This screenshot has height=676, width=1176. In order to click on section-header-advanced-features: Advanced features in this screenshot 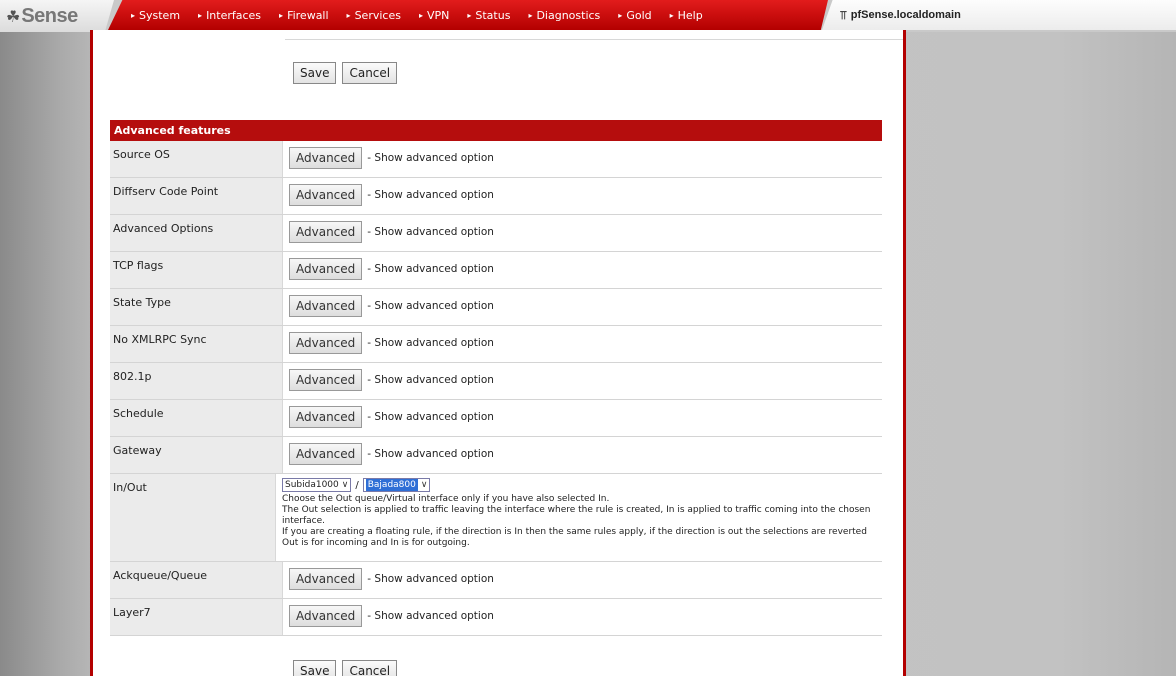, I will do `click(496, 130)`.